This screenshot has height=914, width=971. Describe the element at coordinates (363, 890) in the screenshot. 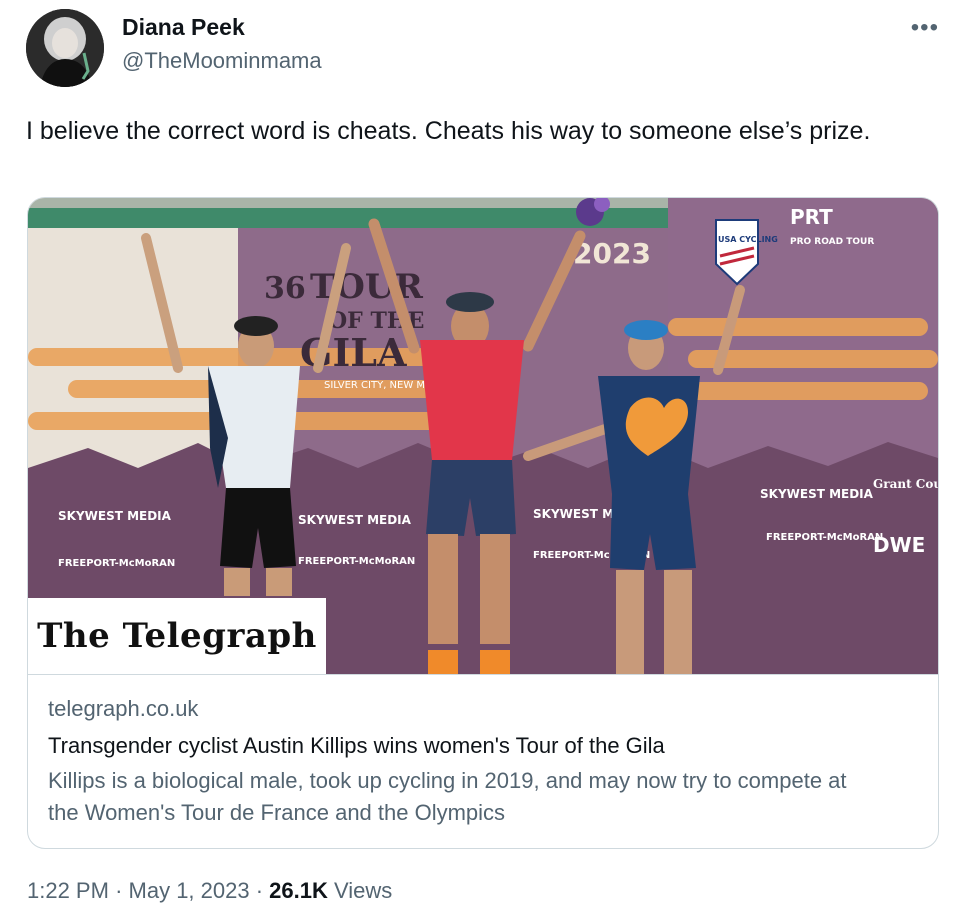

I see `views-label: Views` at that location.